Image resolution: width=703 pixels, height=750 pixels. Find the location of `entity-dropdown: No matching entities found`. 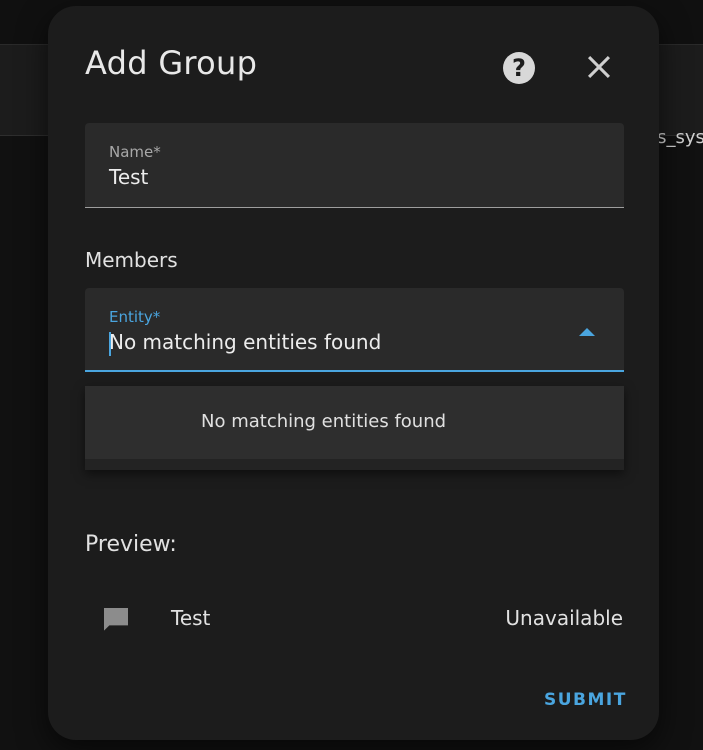

entity-dropdown: No matching entities found is located at coordinates (354, 428).